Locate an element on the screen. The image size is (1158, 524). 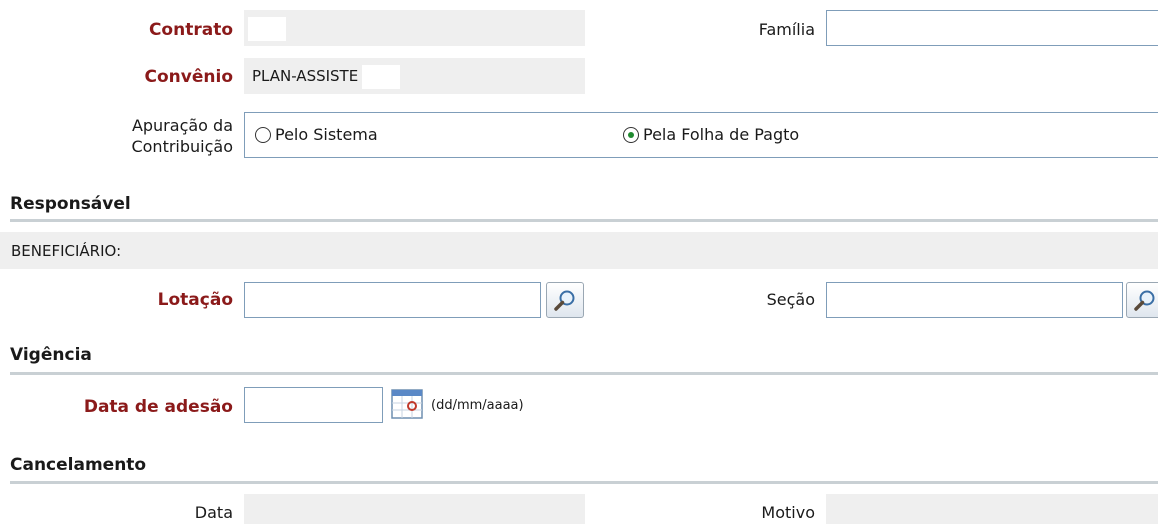
allocation-input is located at coordinates (392, 300).